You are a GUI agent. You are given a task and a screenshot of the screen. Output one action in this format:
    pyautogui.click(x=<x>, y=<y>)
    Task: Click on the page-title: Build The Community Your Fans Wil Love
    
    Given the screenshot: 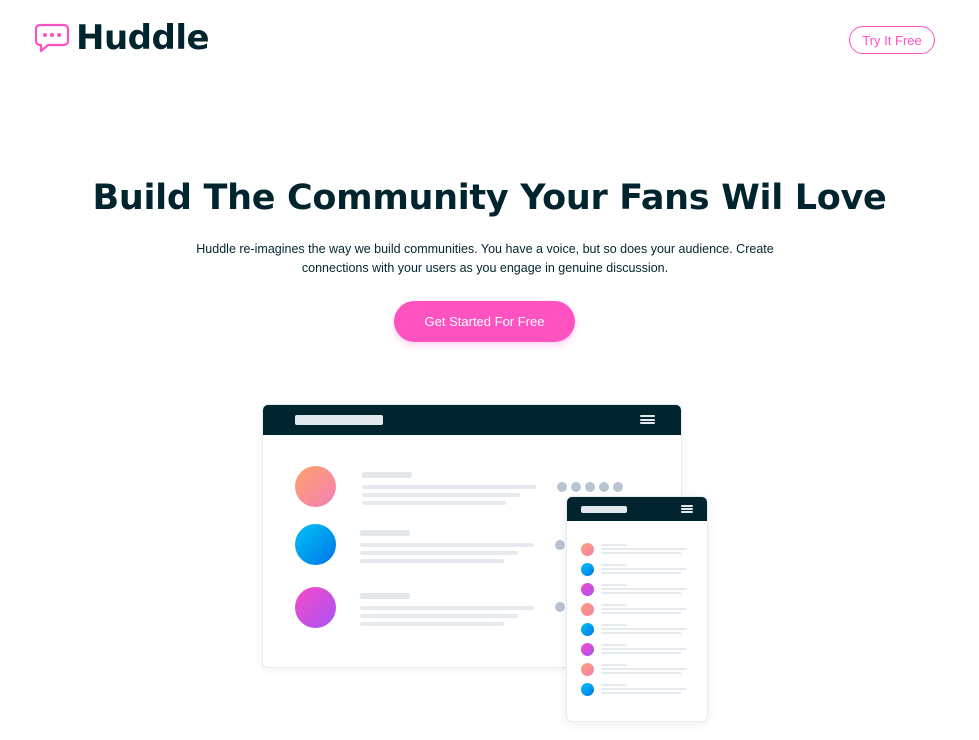 What is the action you would take?
    pyautogui.click(x=489, y=198)
    